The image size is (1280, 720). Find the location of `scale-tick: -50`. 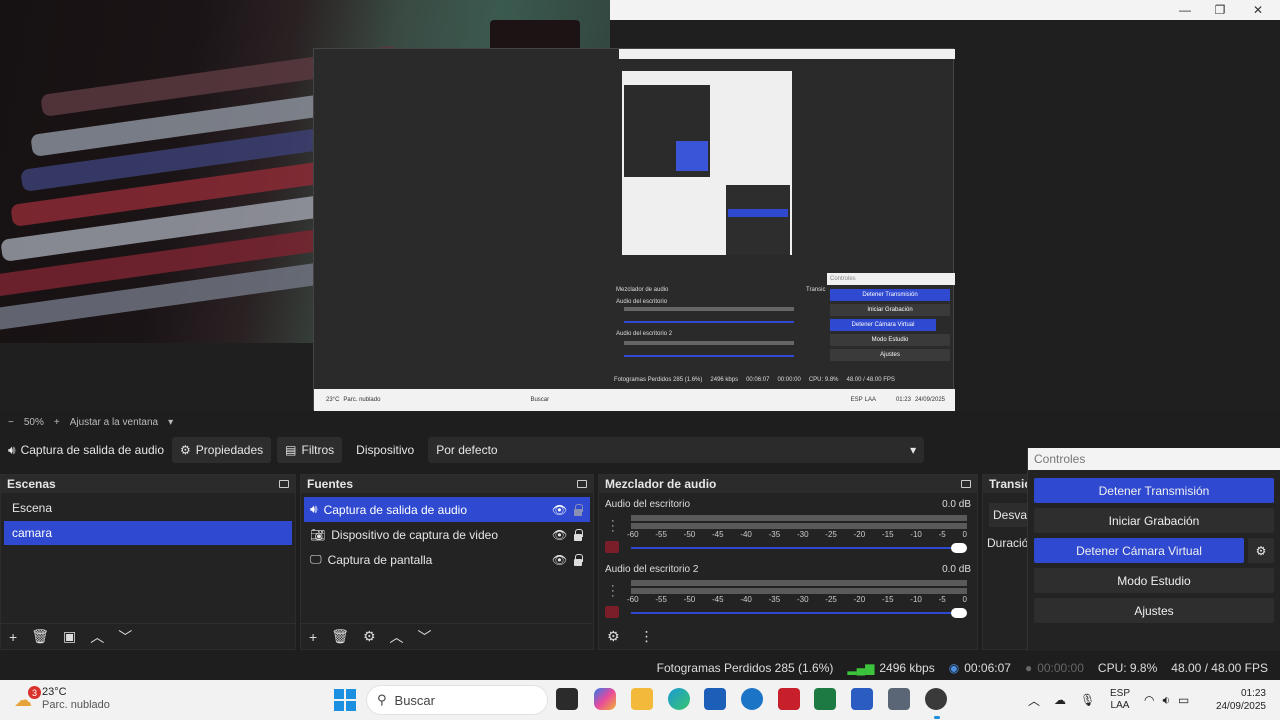

scale-tick: -50 is located at coordinates (689, 534).